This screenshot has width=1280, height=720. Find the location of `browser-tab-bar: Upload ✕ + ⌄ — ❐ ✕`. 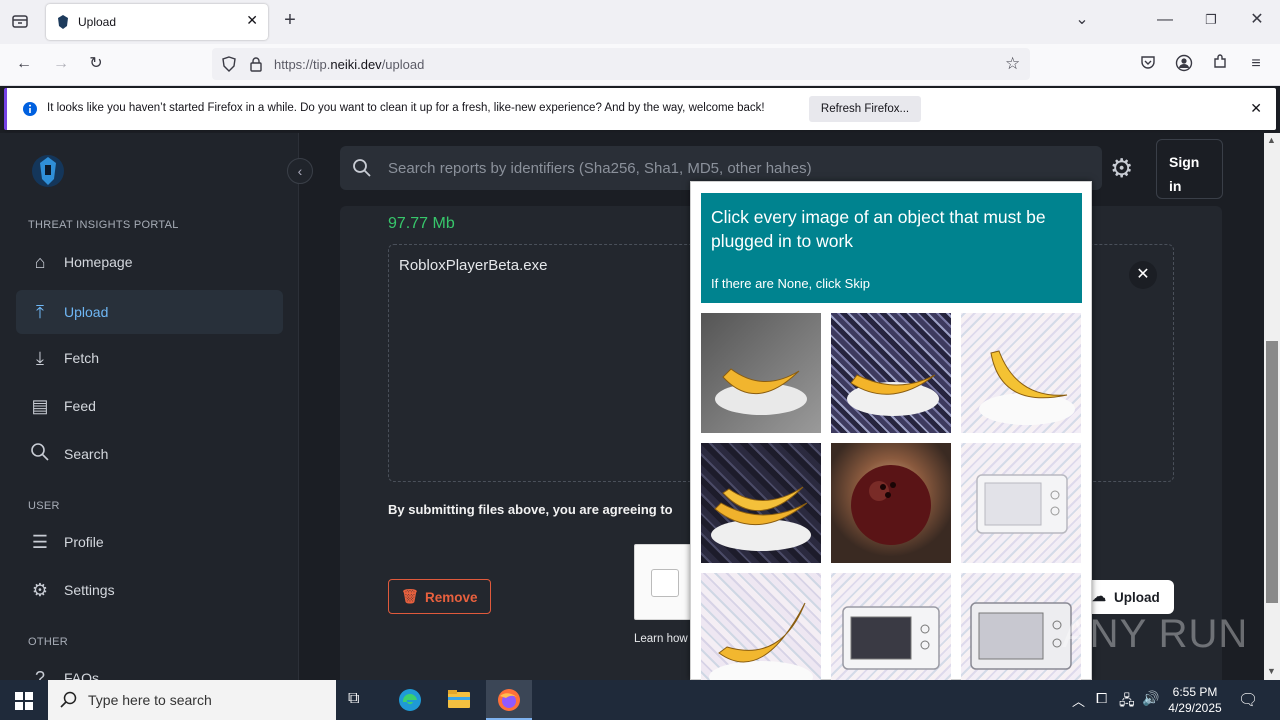

browser-tab-bar: Upload ✕ + ⌄ — ❐ ✕ is located at coordinates (640, 22).